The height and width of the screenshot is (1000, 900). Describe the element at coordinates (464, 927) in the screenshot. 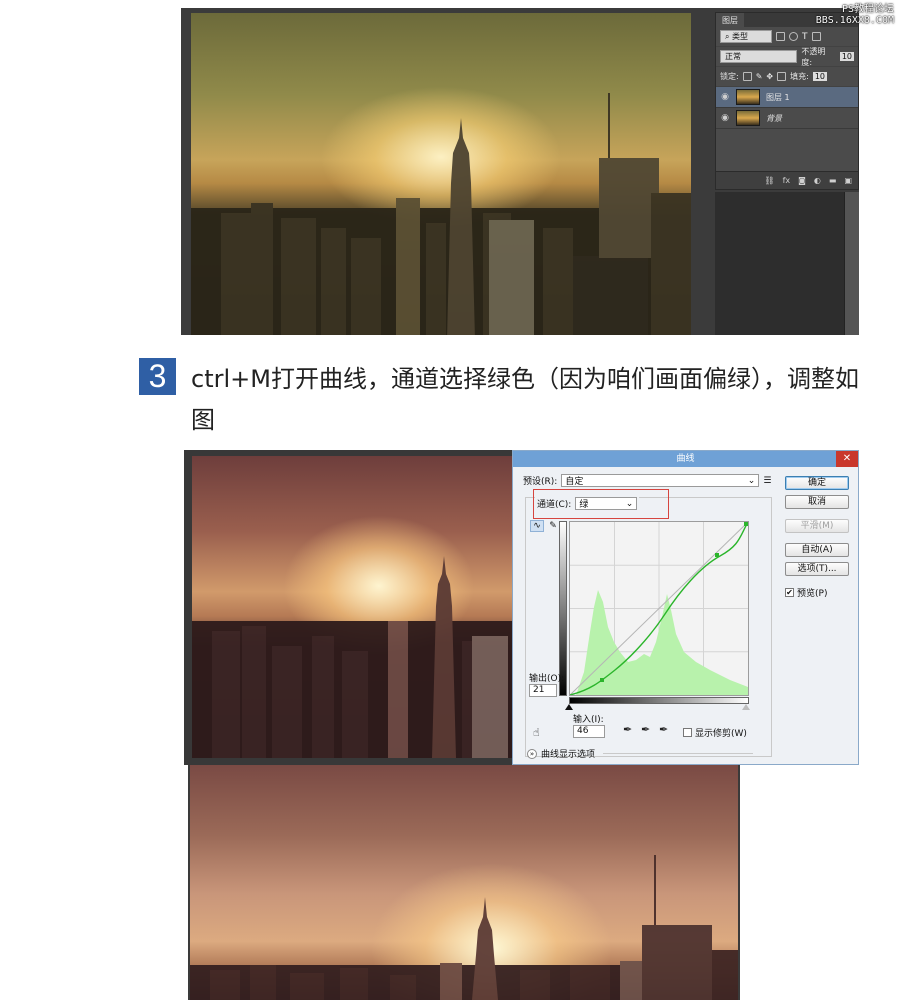

I see `city-skyline-after` at that location.